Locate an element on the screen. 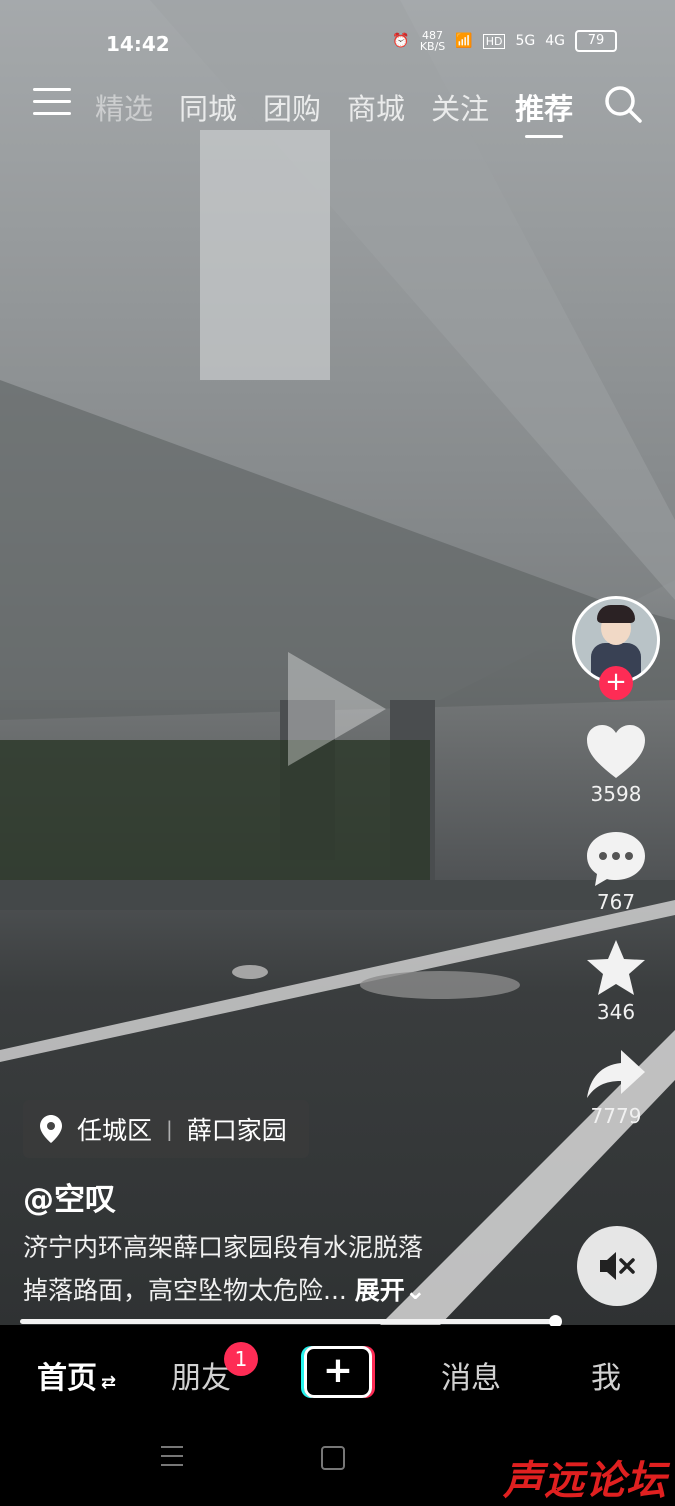  location-tag: 任城区 | 薛口家园 is located at coordinates (166, 1129).